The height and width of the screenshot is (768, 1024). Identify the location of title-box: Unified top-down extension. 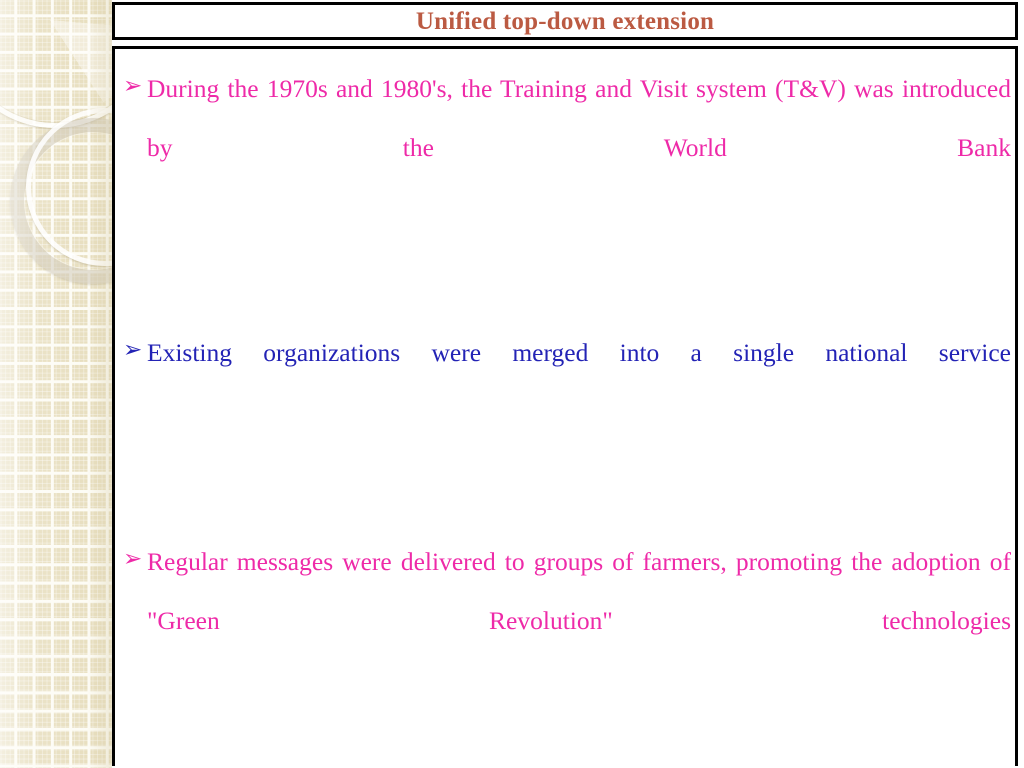
(565, 21).